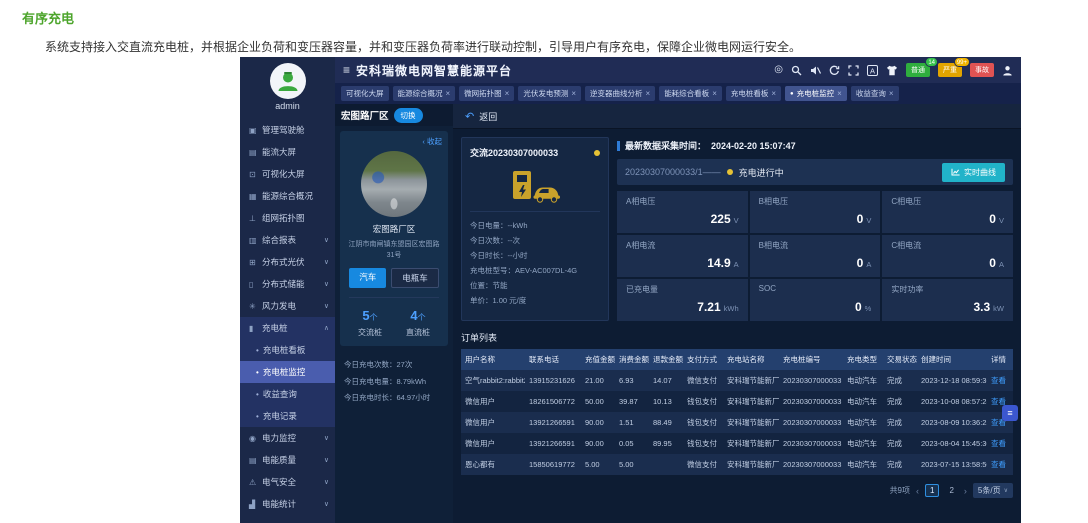 This screenshot has width=1088, height=523. Describe the element at coordinates (767, 288) in the screenshot. I see `metric-label: SOC` at that location.